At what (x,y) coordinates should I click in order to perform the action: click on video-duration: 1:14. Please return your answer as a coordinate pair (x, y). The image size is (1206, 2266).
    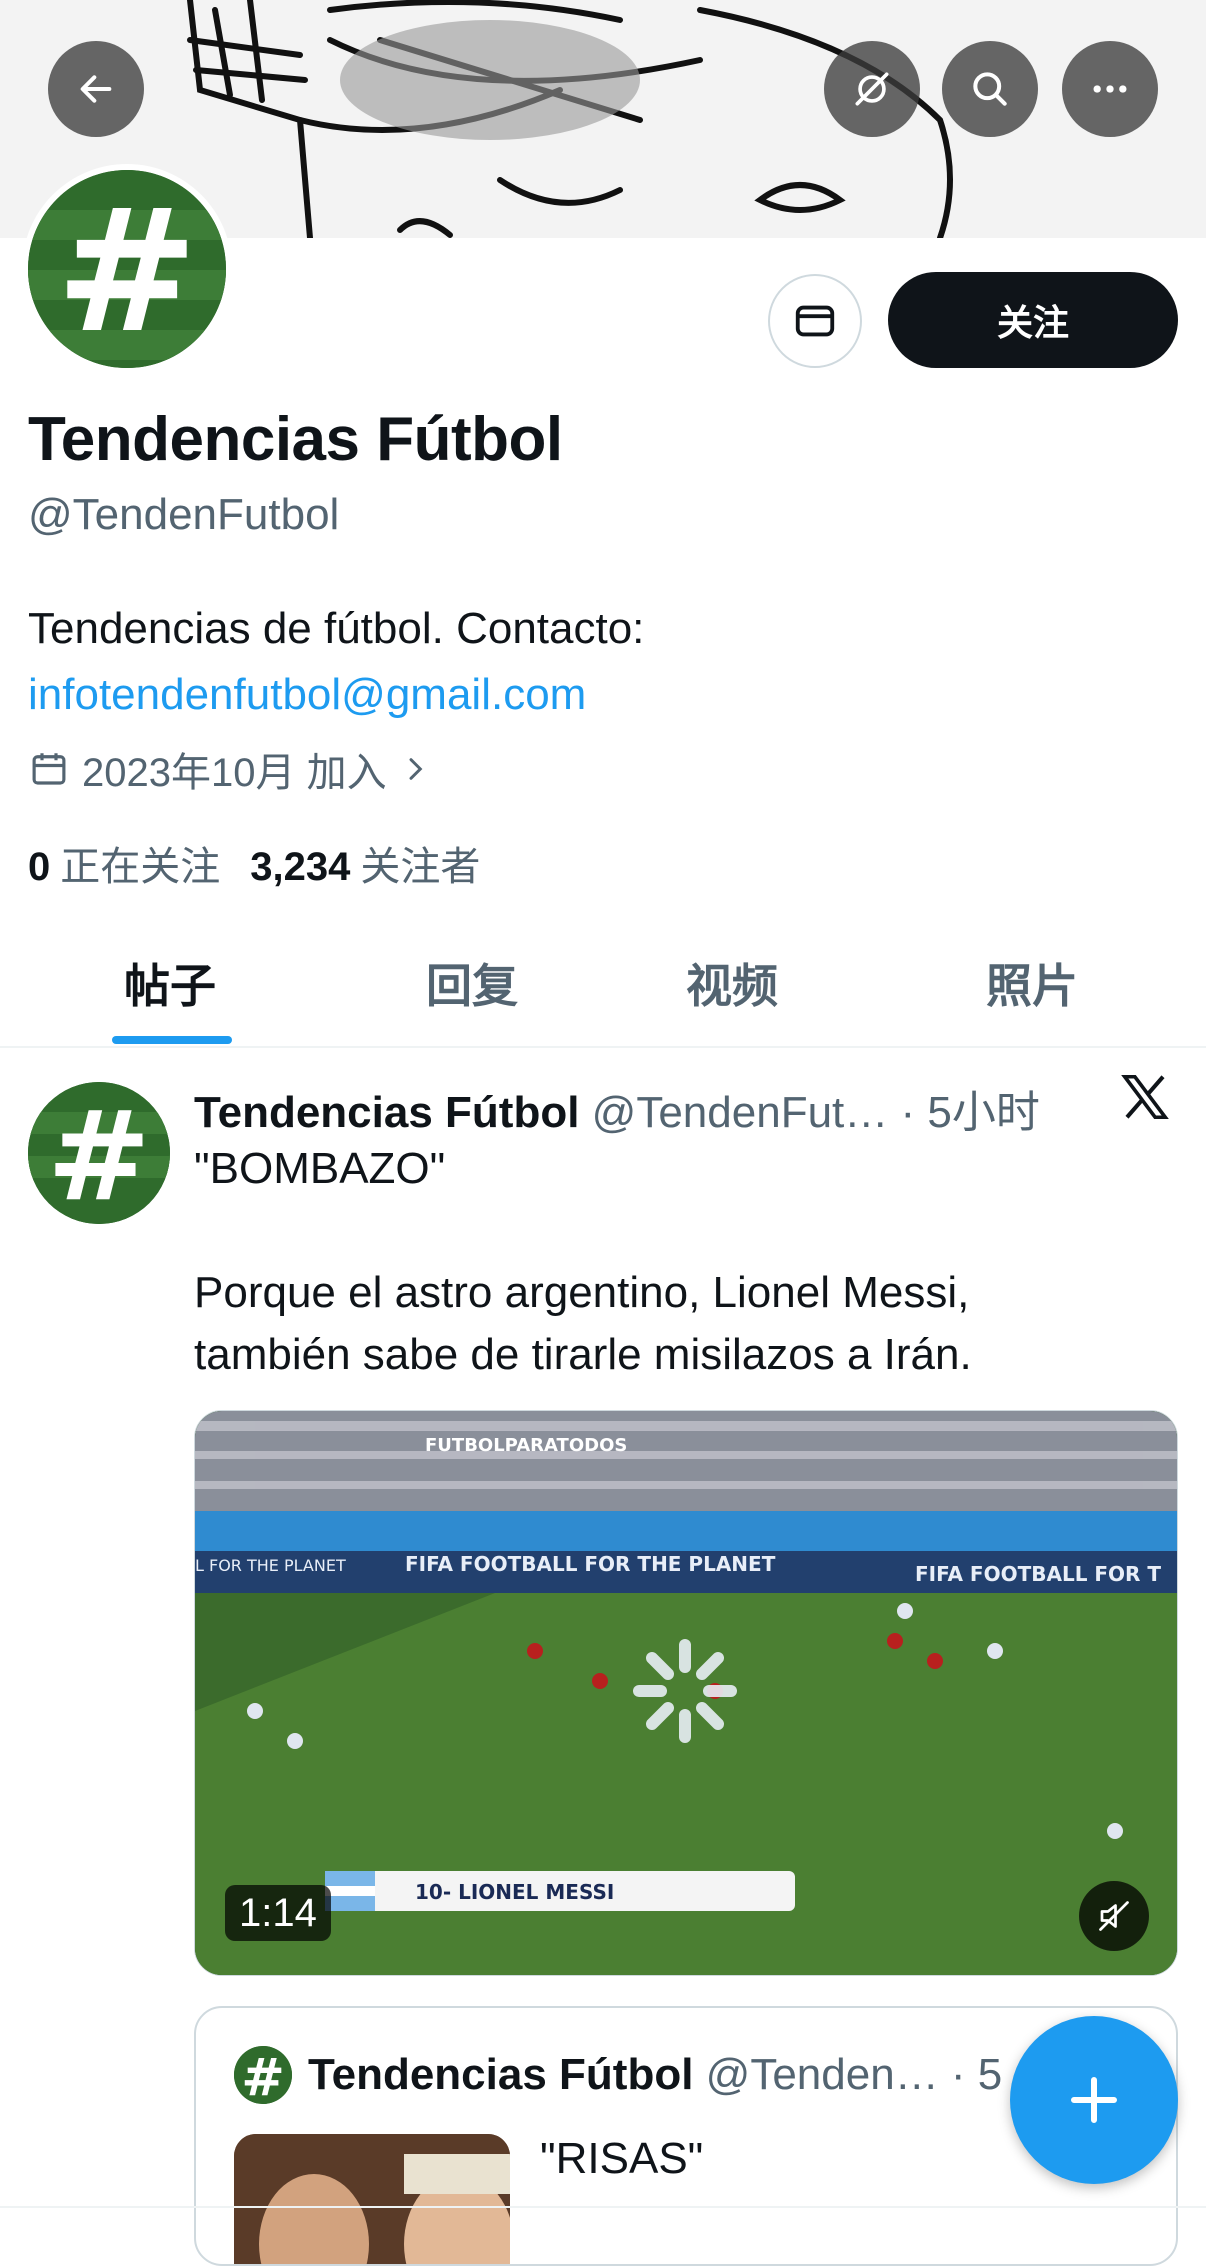
    Looking at the image, I should click on (278, 1913).